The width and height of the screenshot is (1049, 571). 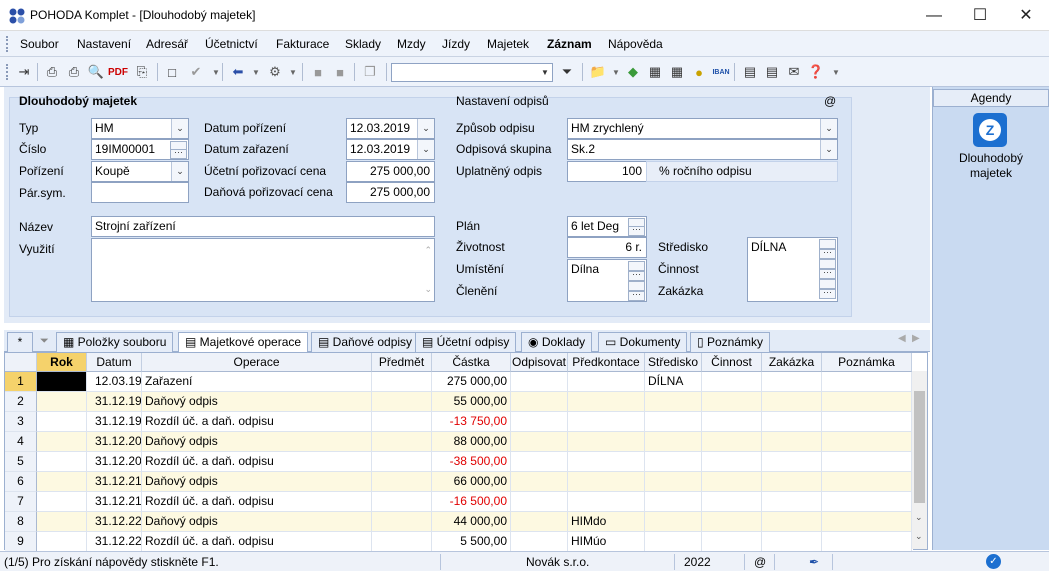 I want to click on nazev-field: Strojní zařízení, so click(x=263, y=226).